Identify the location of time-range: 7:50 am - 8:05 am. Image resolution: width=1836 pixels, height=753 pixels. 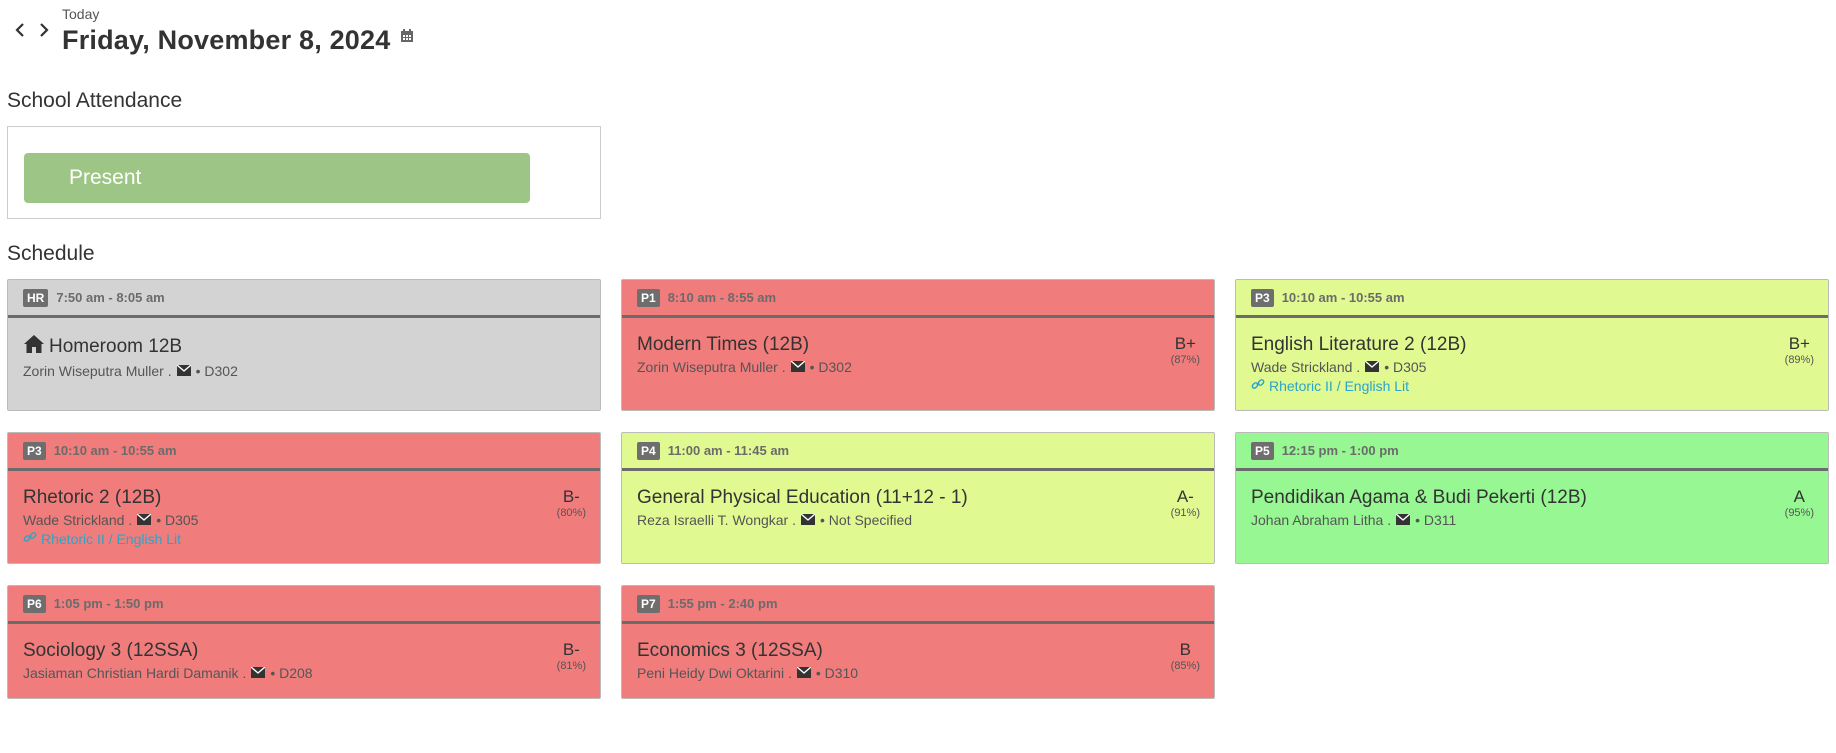
(110, 297).